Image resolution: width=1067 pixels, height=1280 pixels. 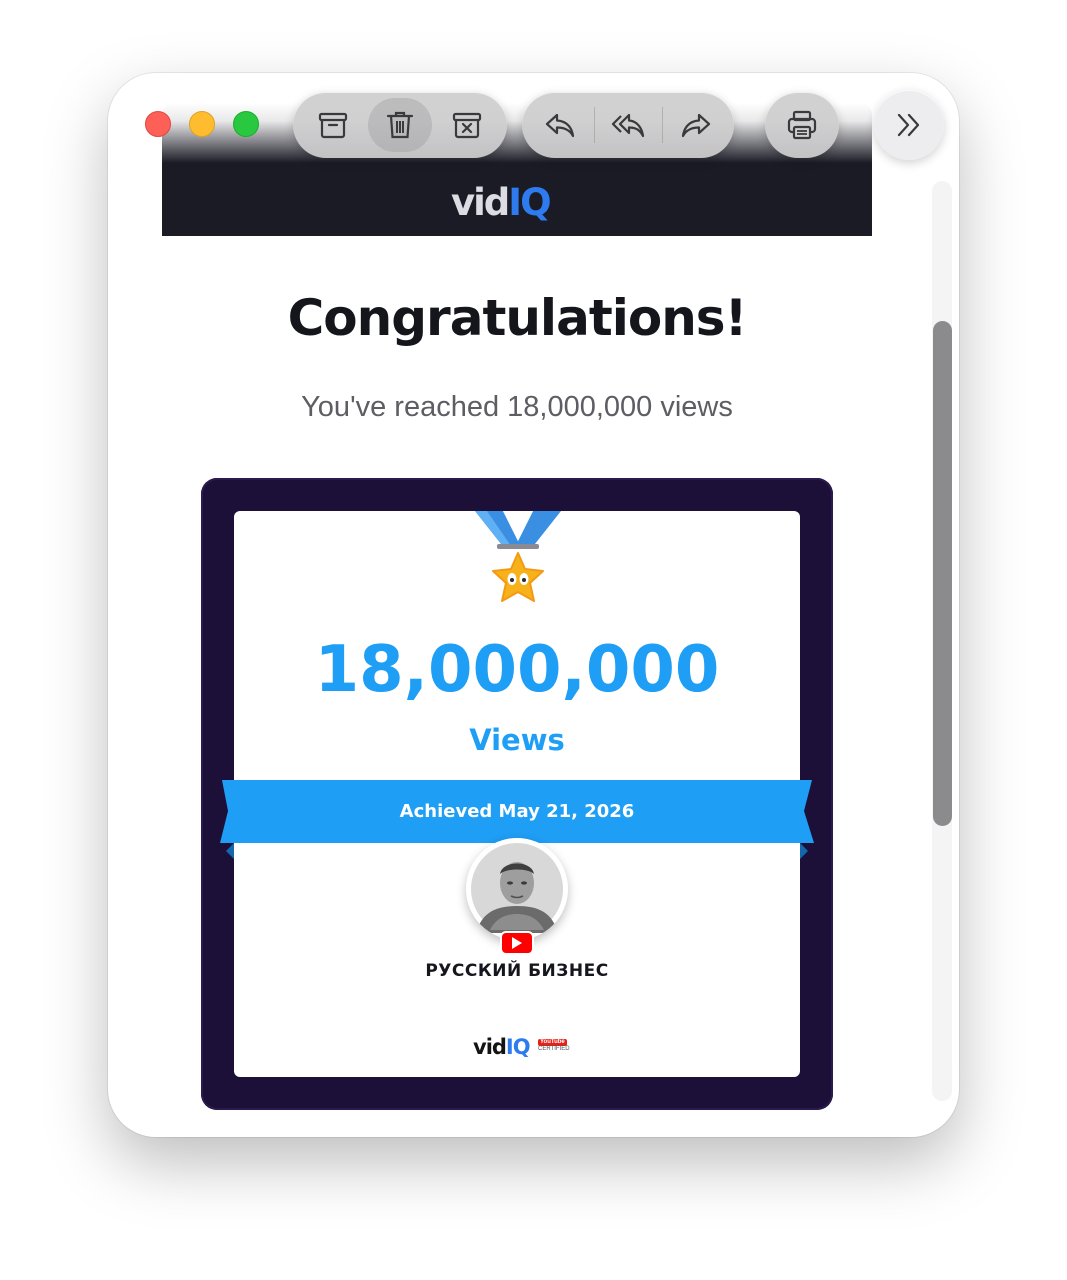 What do you see at coordinates (501, 202) in the screenshot?
I see `vidiq-logo: vidIQ` at bounding box center [501, 202].